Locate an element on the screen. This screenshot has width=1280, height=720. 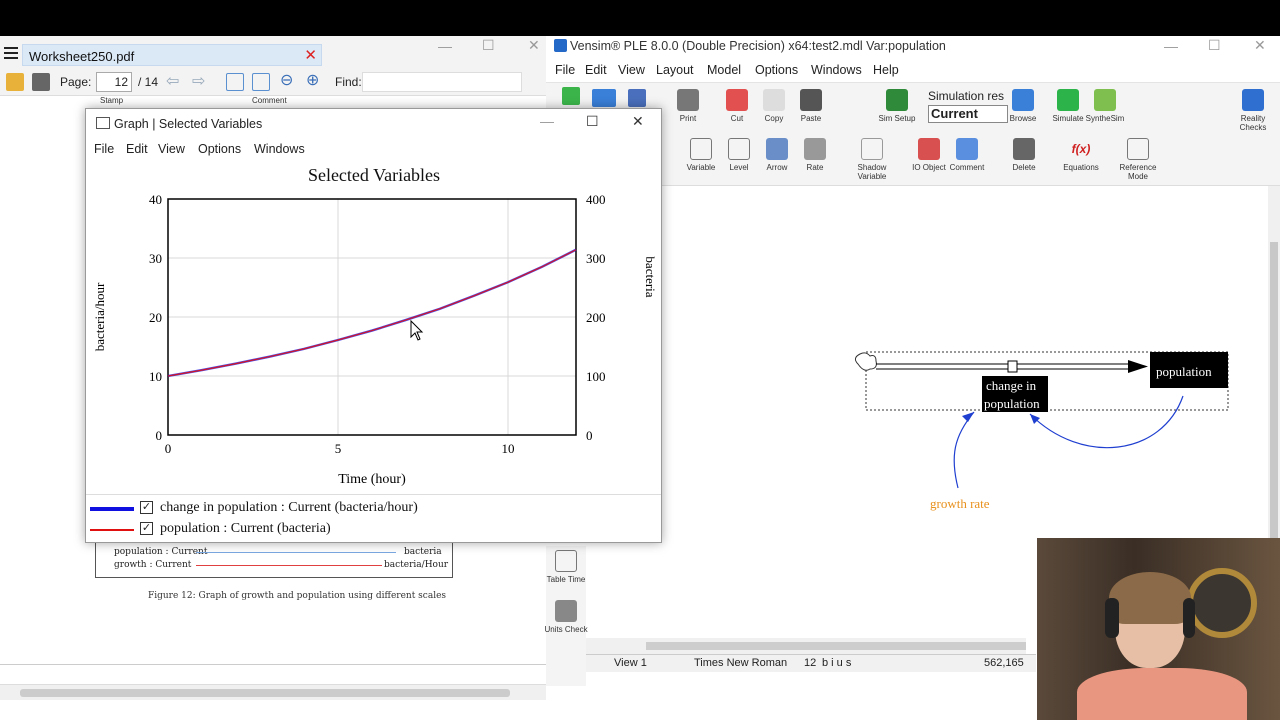
webcam-person-shirt is located at coordinates (1162, 694).